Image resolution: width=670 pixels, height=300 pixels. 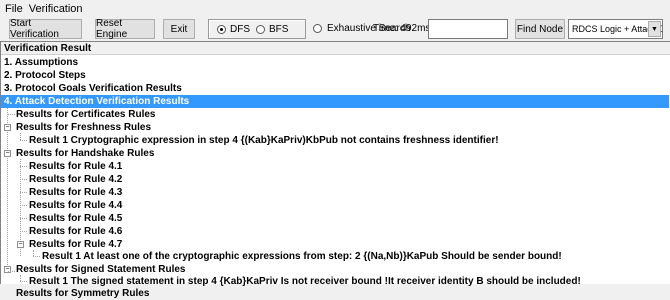 I want to click on tree-node-rule-4-3: Results for Rule 4.3, so click(x=75, y=192).